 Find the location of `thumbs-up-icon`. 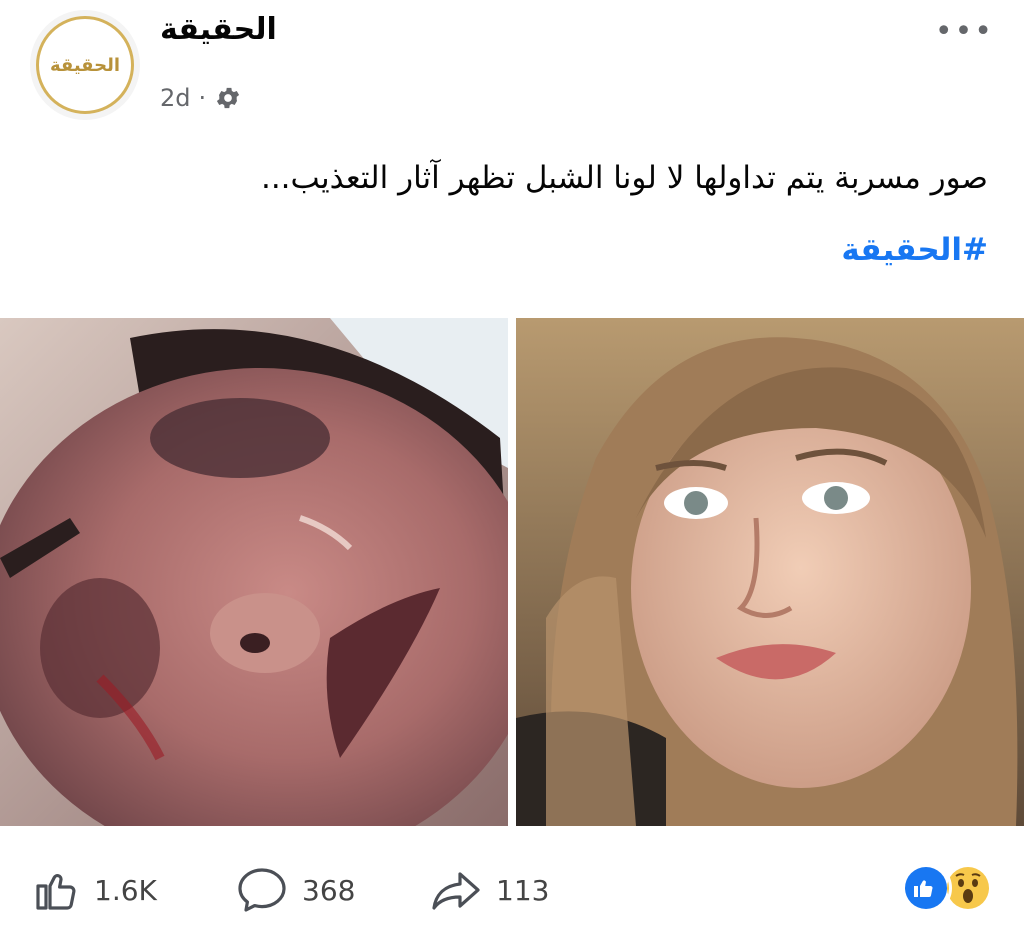

thumbs-up-icon is located at coordinates (56, 892).